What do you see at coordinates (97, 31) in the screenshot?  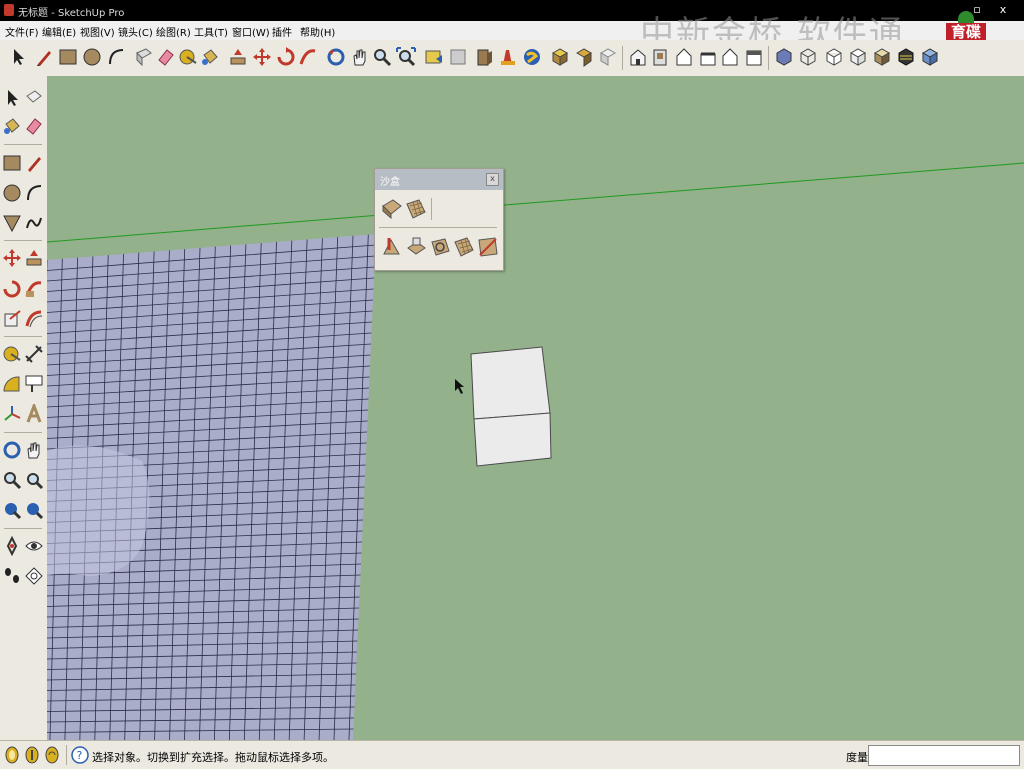 I see `menu-view: 视图(V)` at bounding box center [97, 31].